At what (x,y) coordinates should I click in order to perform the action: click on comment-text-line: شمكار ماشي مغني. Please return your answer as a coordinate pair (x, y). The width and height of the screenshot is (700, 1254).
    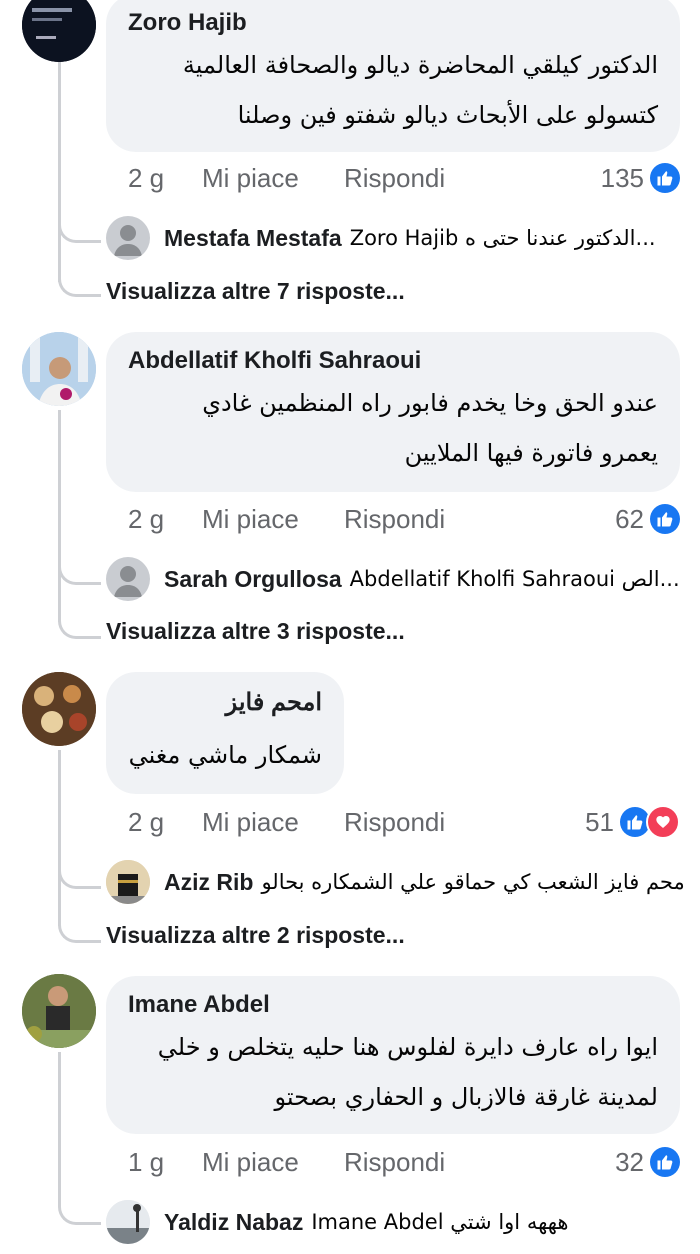
    Looking at the image, I should click on (225, 755).